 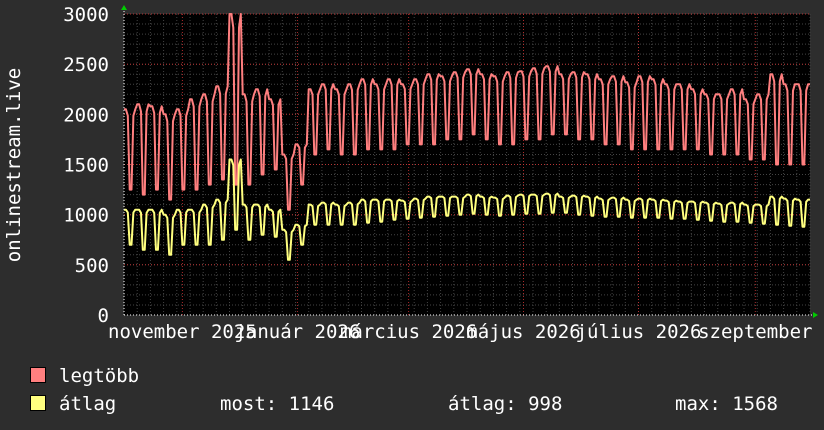 What do you see at coordinates (277, 404) in the screenshot?
I see `stat-now: most: 1146` at bounding box center [277, 404].